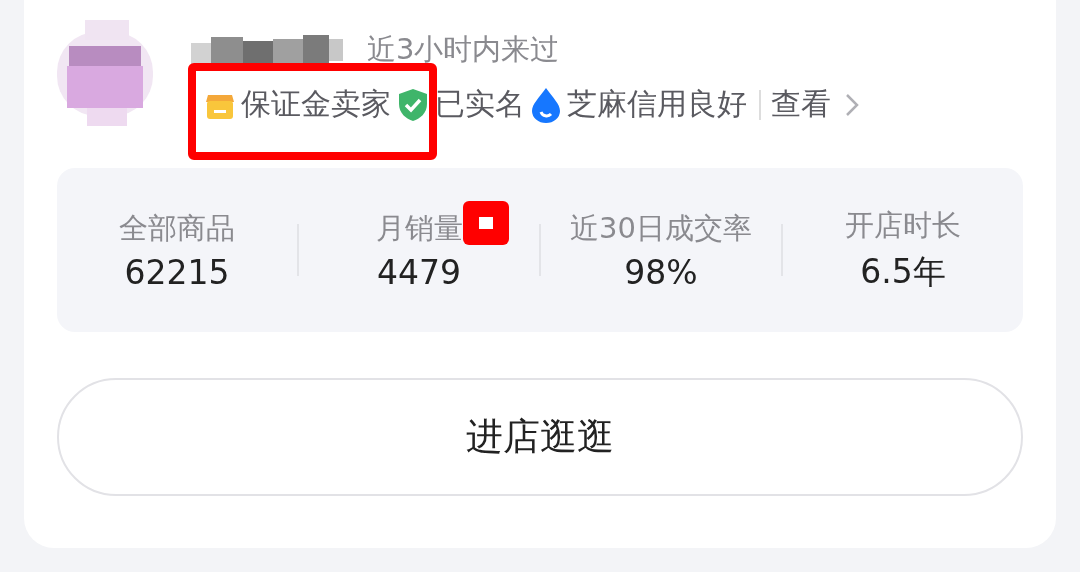  Describe the element at coordinates (657, 104) in the screenshot. I see `badge-label: 芝麻信用良好` at that location.